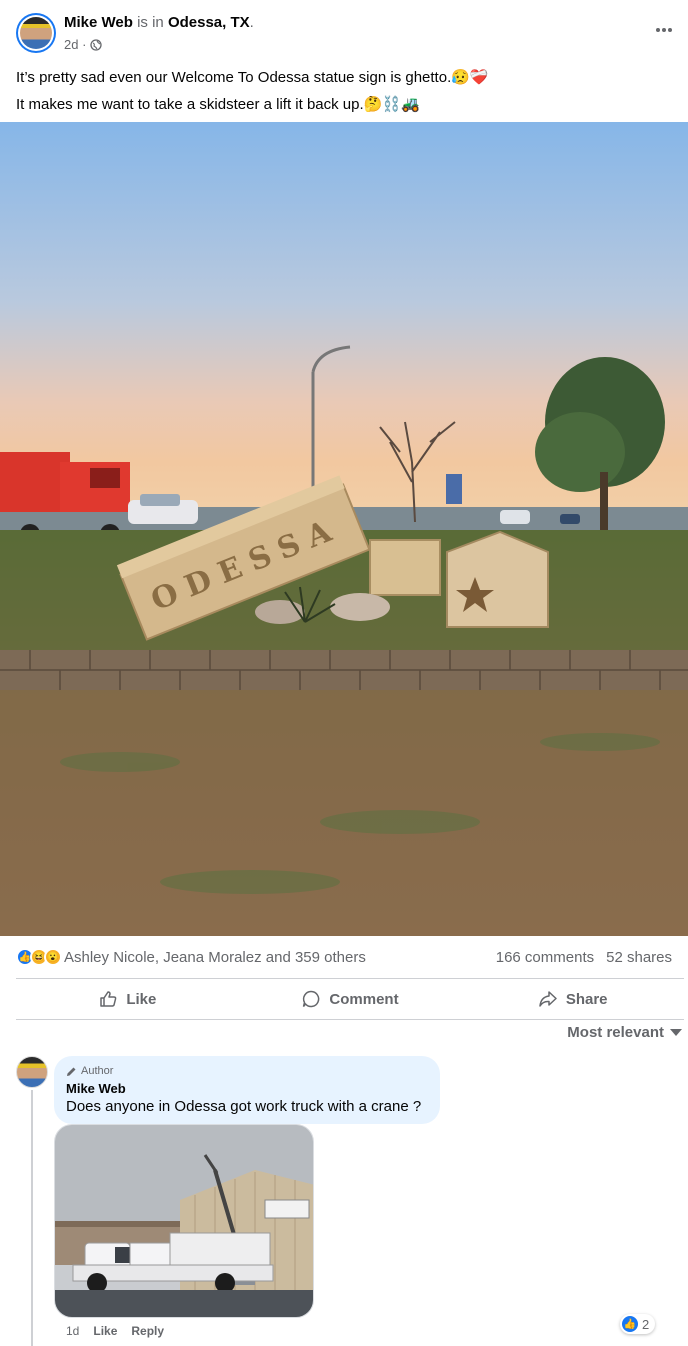 Image resolution: width=688 pixels, height=1346 pixels. What do you see at coordinates (251, 22) in the screenshot?
I see `period: .` at bounding box center [251, 22].